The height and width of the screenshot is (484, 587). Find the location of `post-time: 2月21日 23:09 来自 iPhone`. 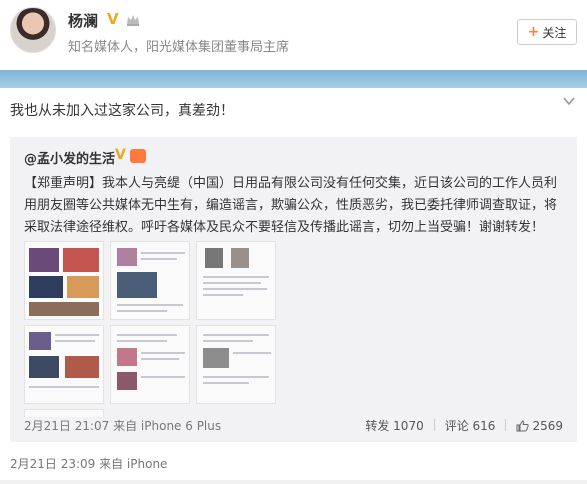

post-time: 2月21日 23:09 来自 iPhone is located at coordinates (88, 463).